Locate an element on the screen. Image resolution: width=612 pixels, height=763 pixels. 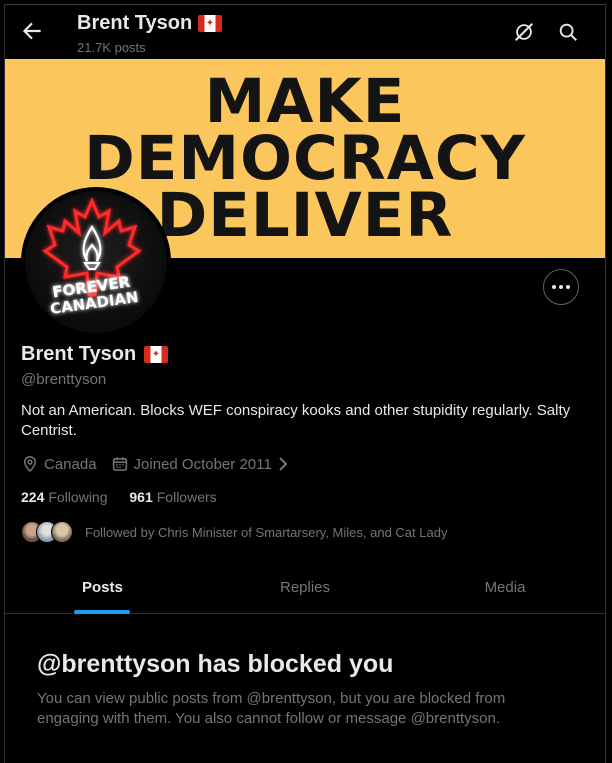
location-icon is located at coordinates (30, 464).